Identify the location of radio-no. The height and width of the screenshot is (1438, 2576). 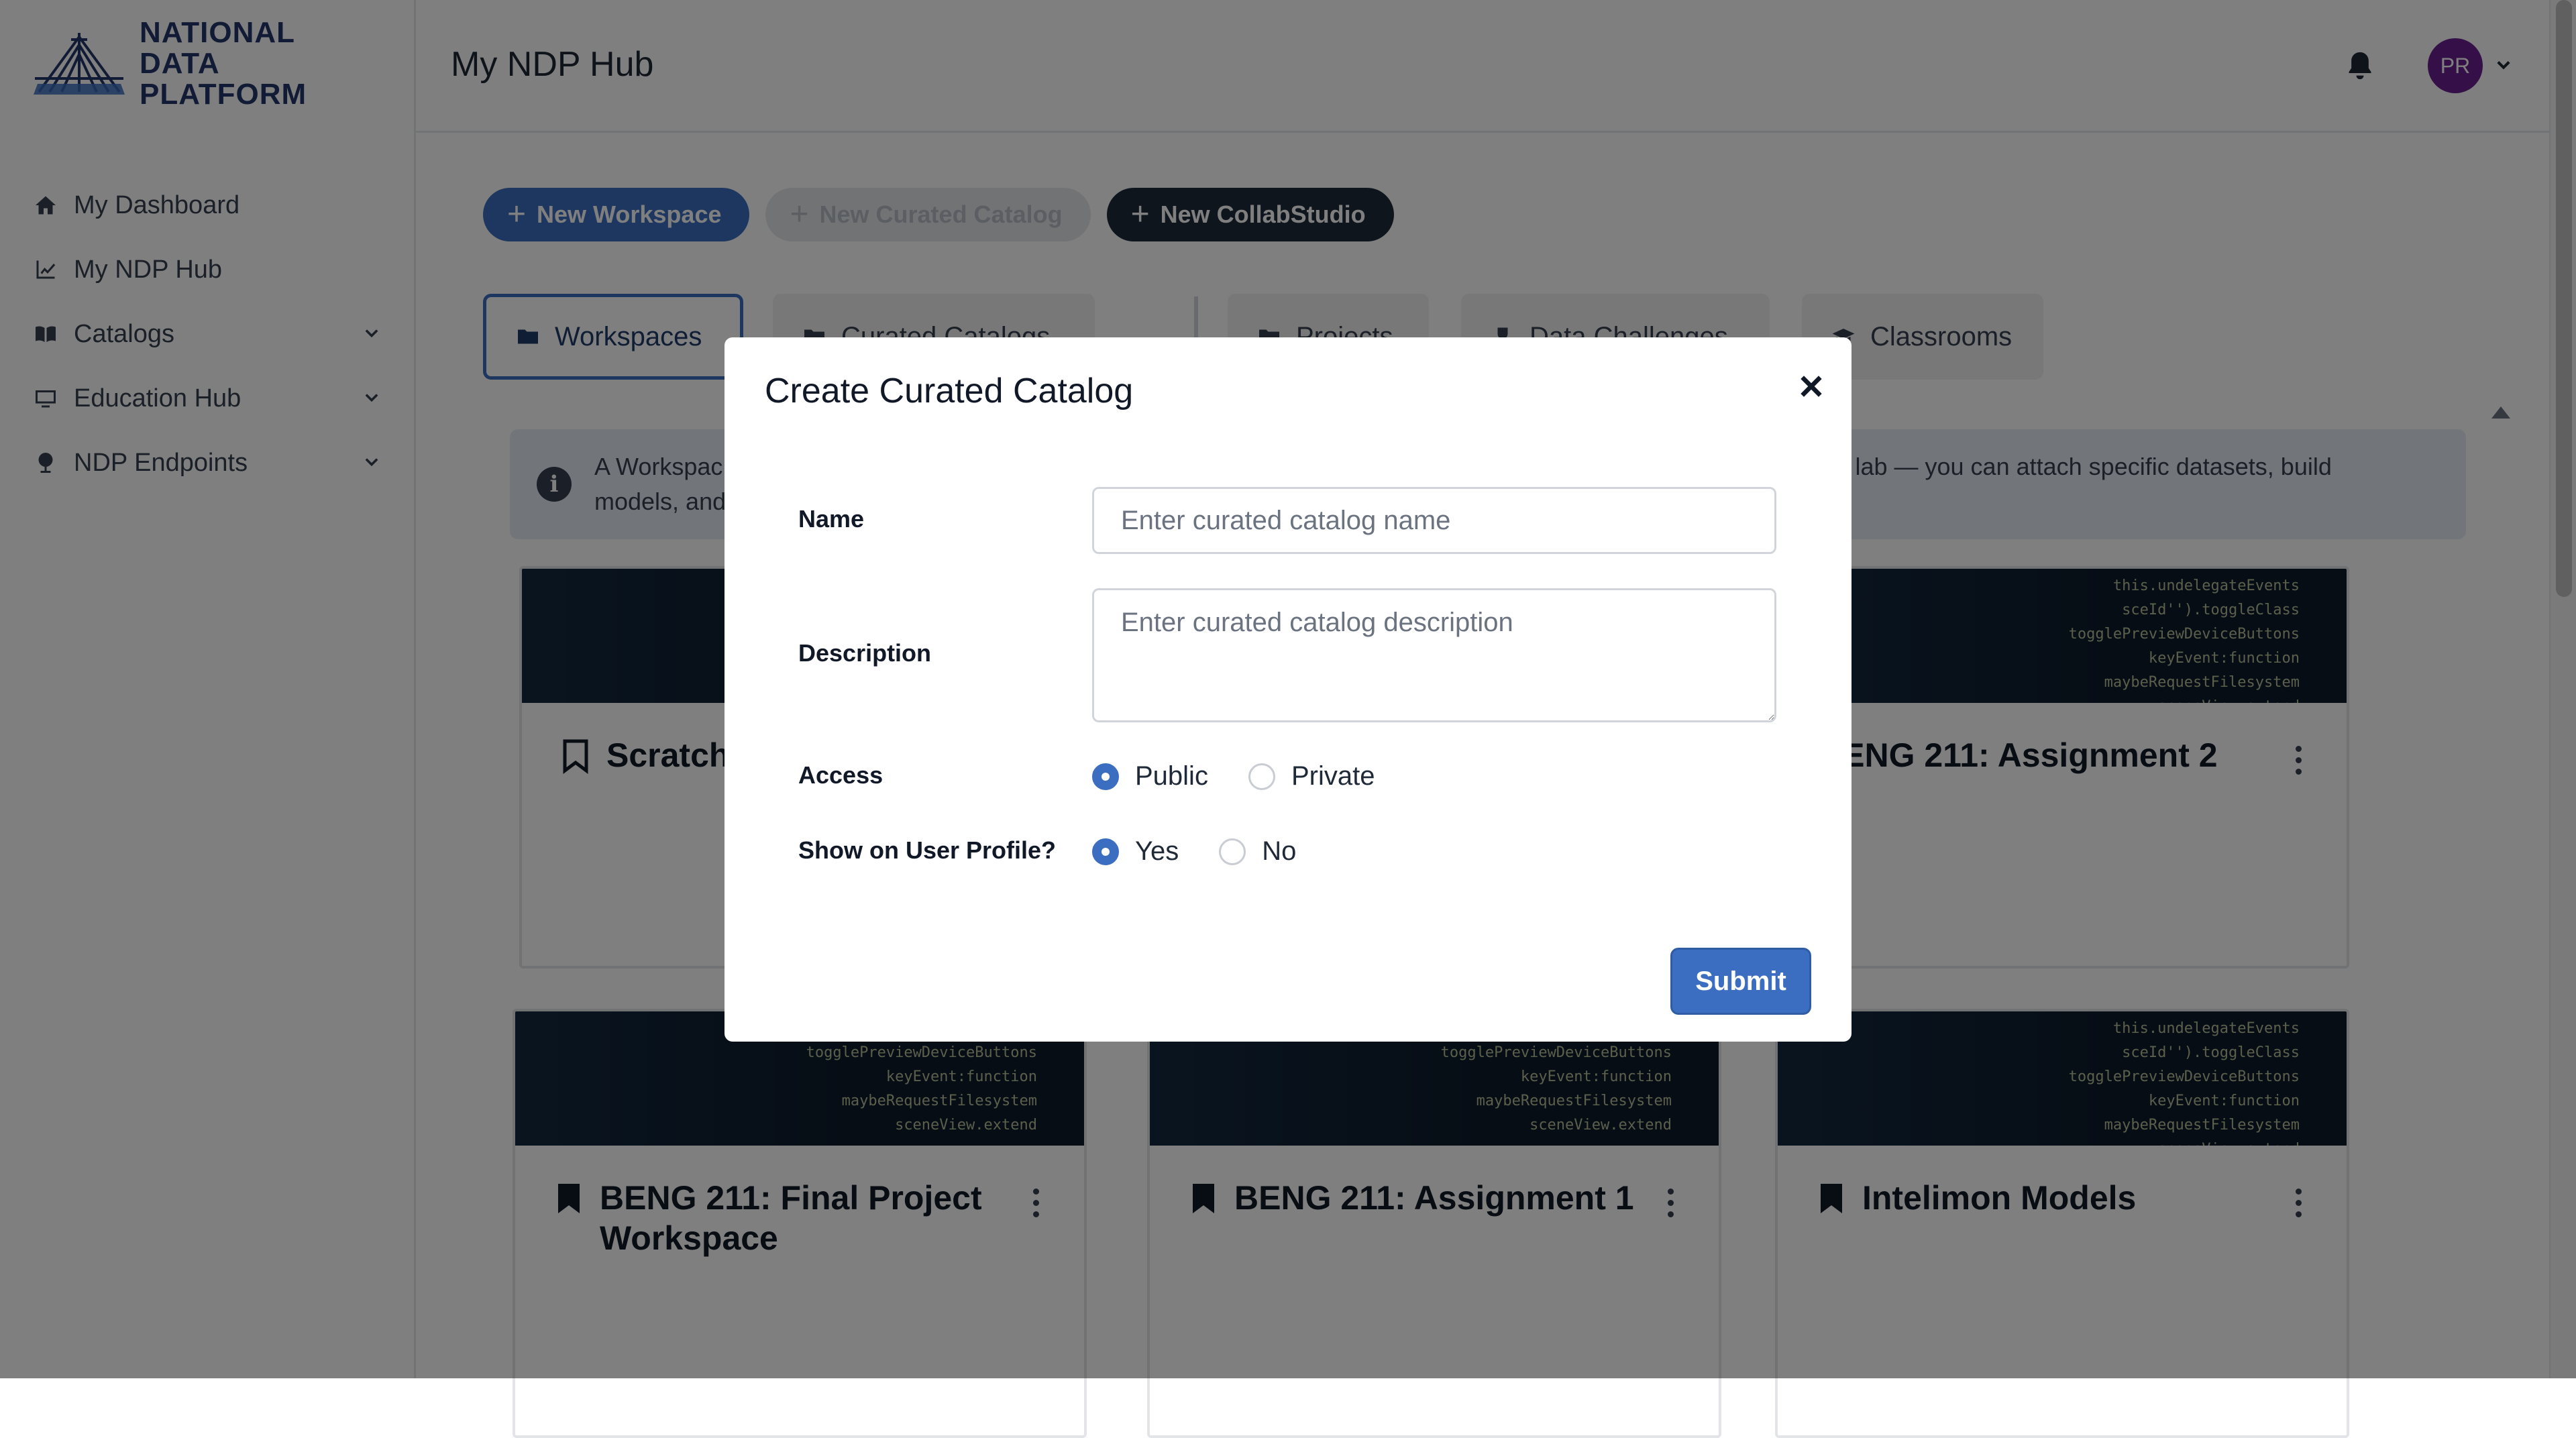
(1232, 851).